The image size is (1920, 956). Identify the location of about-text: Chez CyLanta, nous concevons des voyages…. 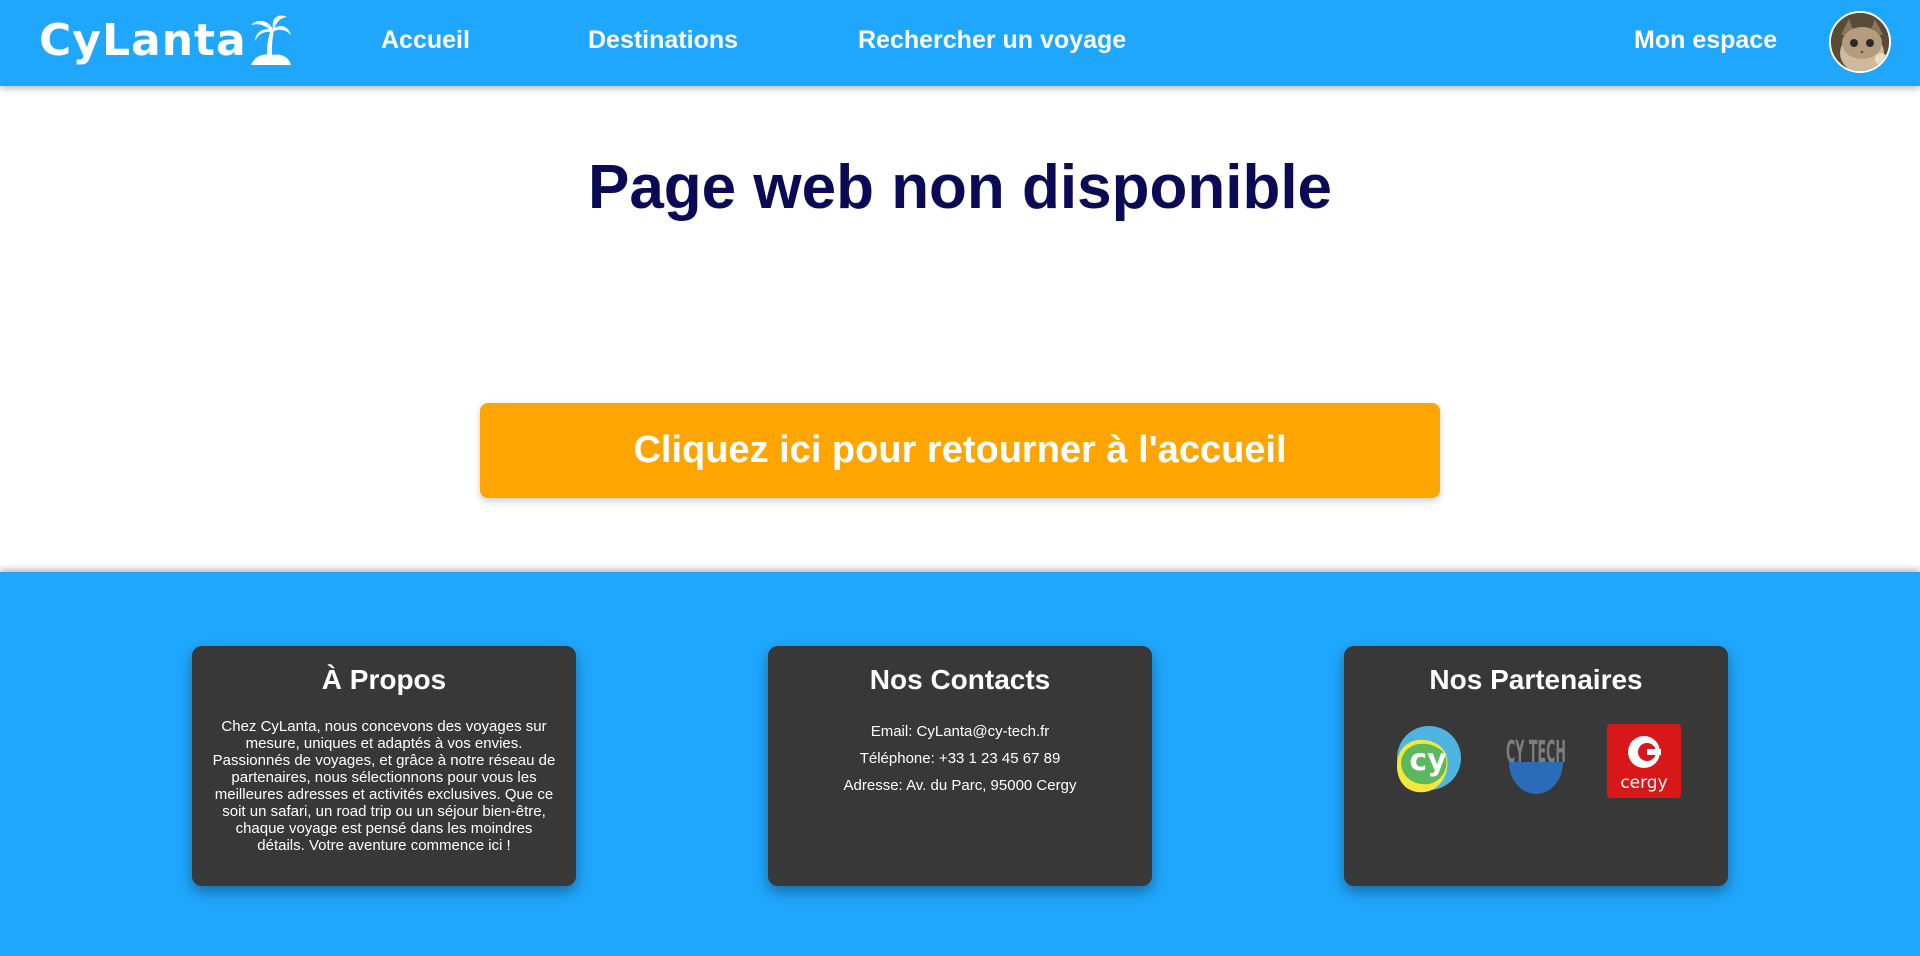
(384, 786).